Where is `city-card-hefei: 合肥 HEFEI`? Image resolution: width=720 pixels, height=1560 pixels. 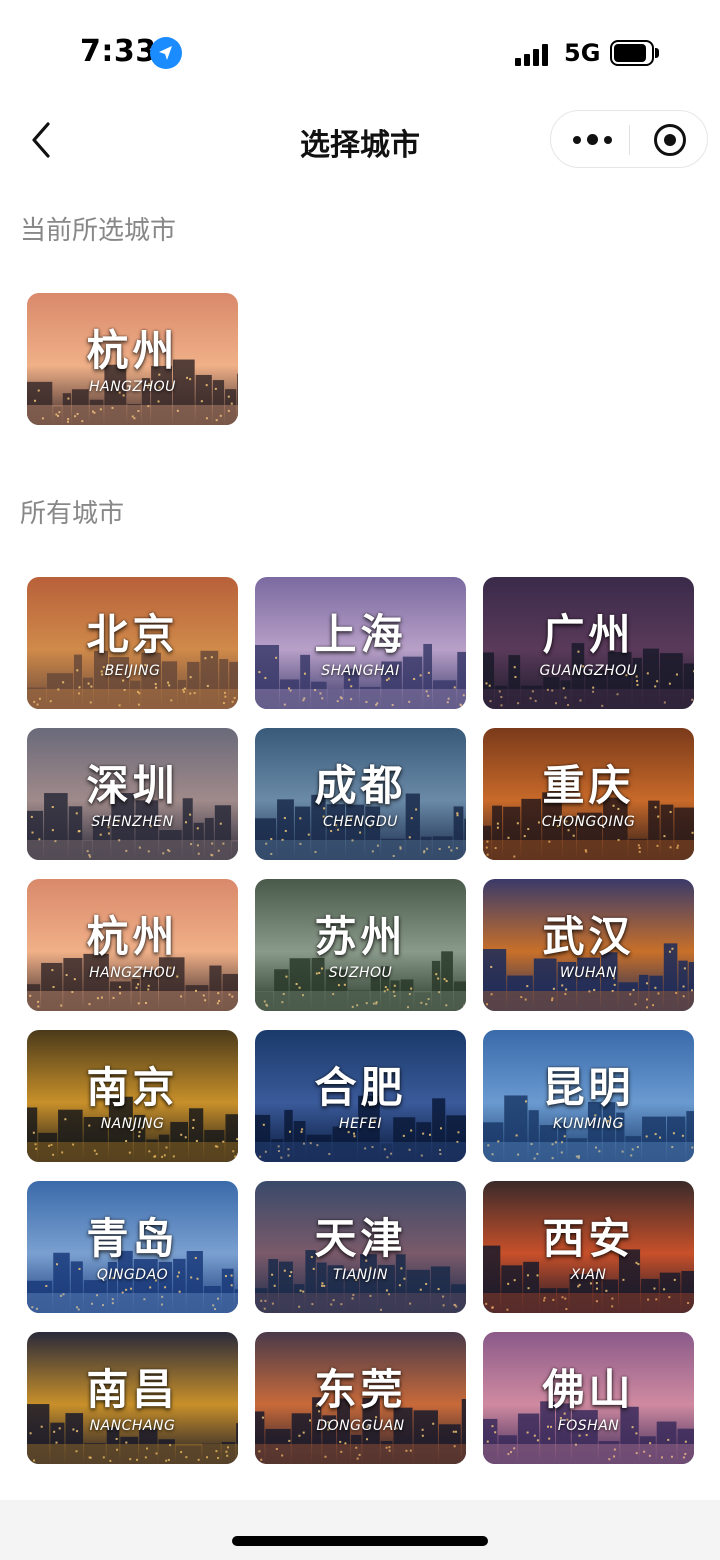 city-card-hefei: 合肥 HEFEI is located at coordinates (360, 1096).